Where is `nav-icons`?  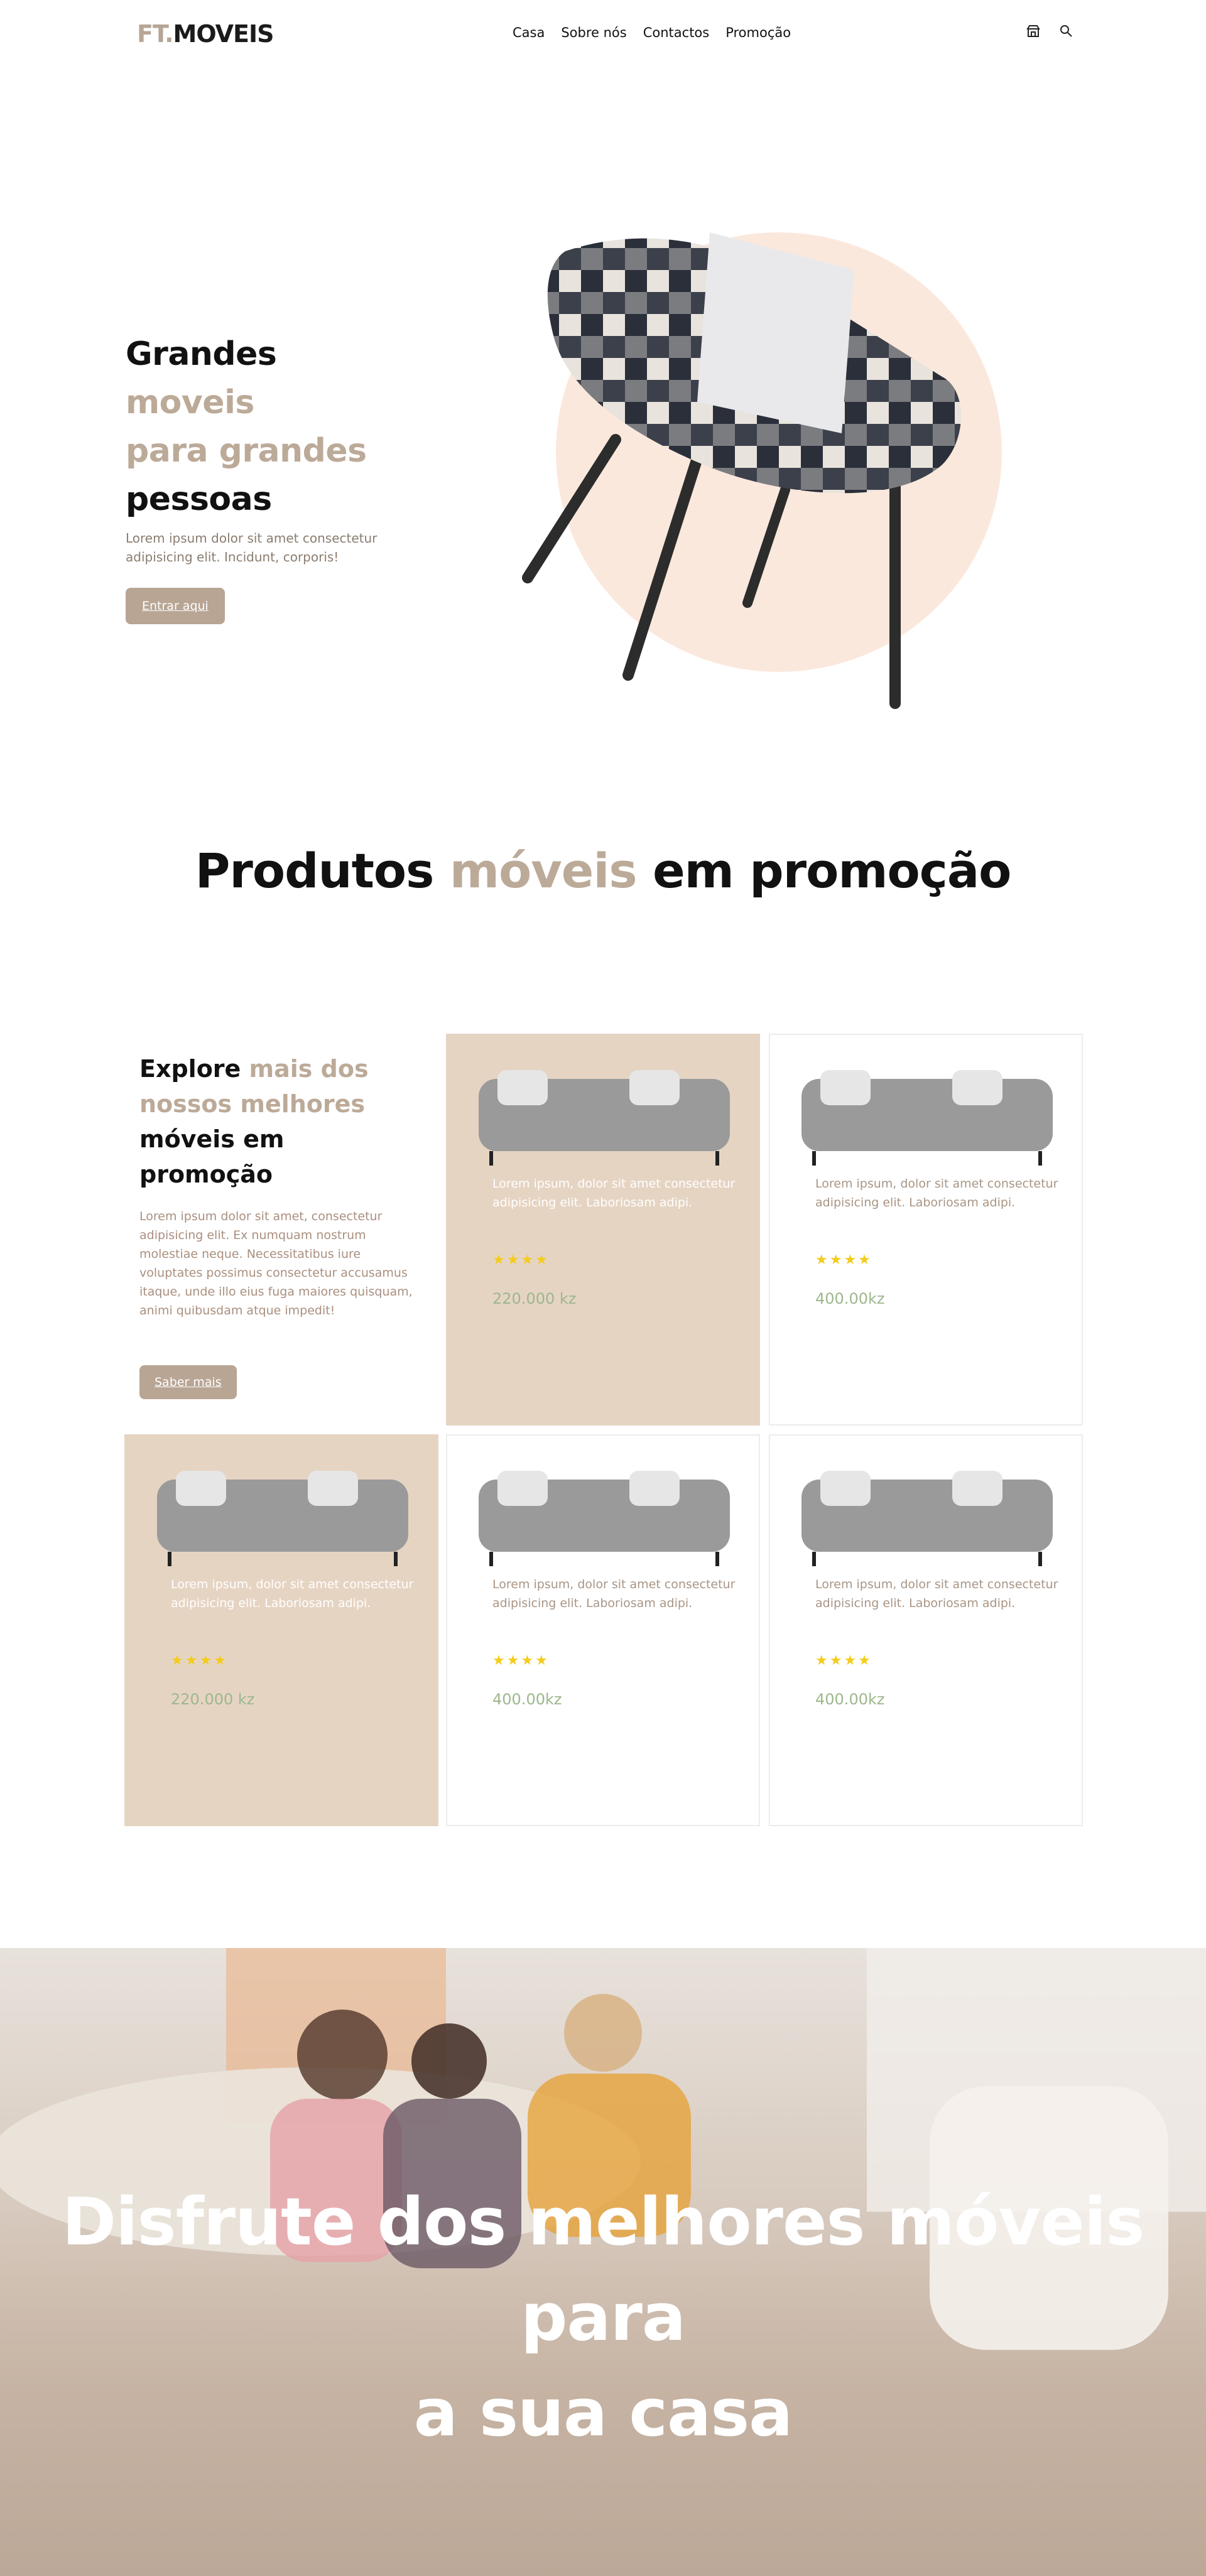 nav-icons is located at coordinates (1050, 32).